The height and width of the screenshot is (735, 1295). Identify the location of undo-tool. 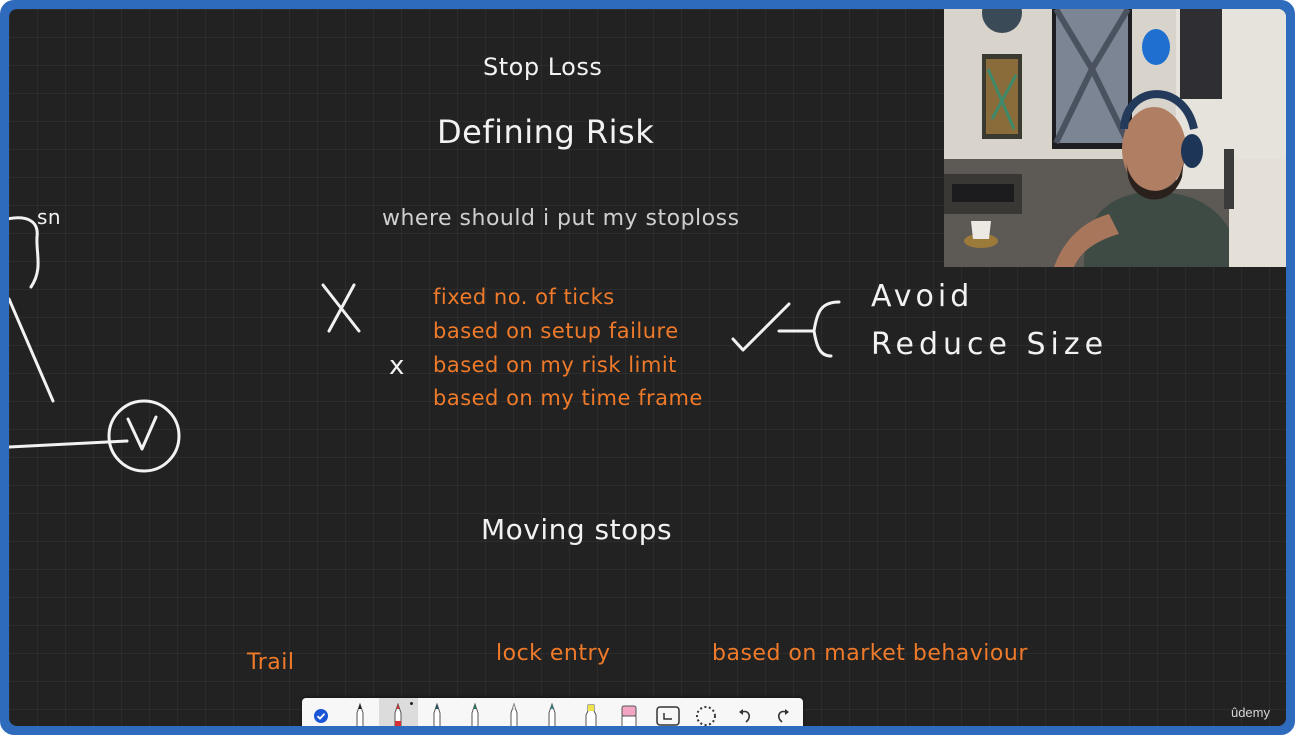
(745, 712).